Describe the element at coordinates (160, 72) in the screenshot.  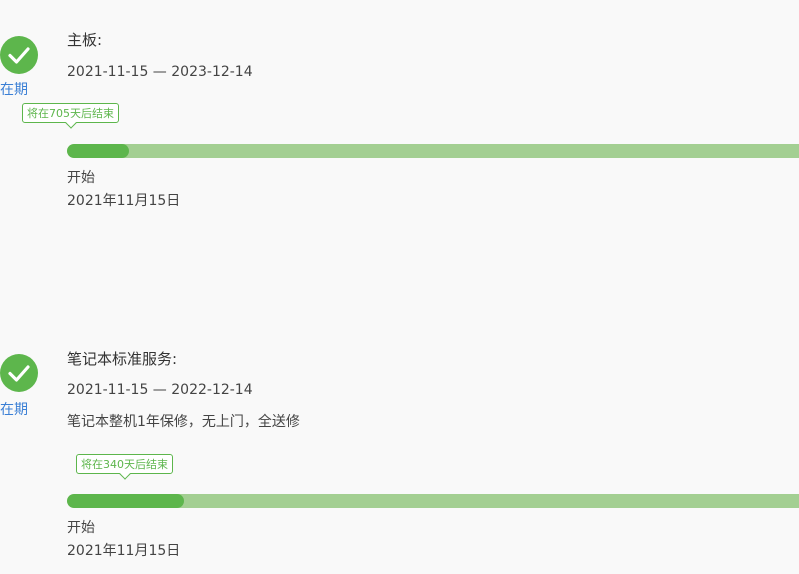
I see `date-range: 2021-11-15 — 2023-12-14` at that location.